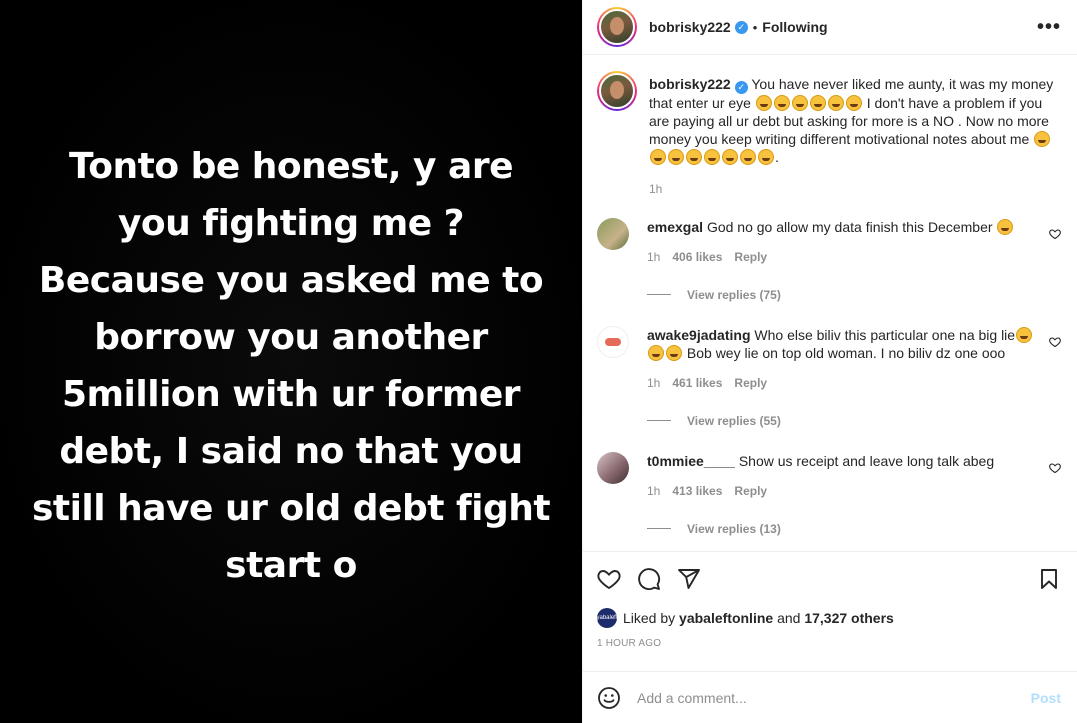 This screenshot has height=723, width=1077. Describe the element at coordinates (690, 84) in the screenshot. I see `caption-username: bobrisky222` at that location.